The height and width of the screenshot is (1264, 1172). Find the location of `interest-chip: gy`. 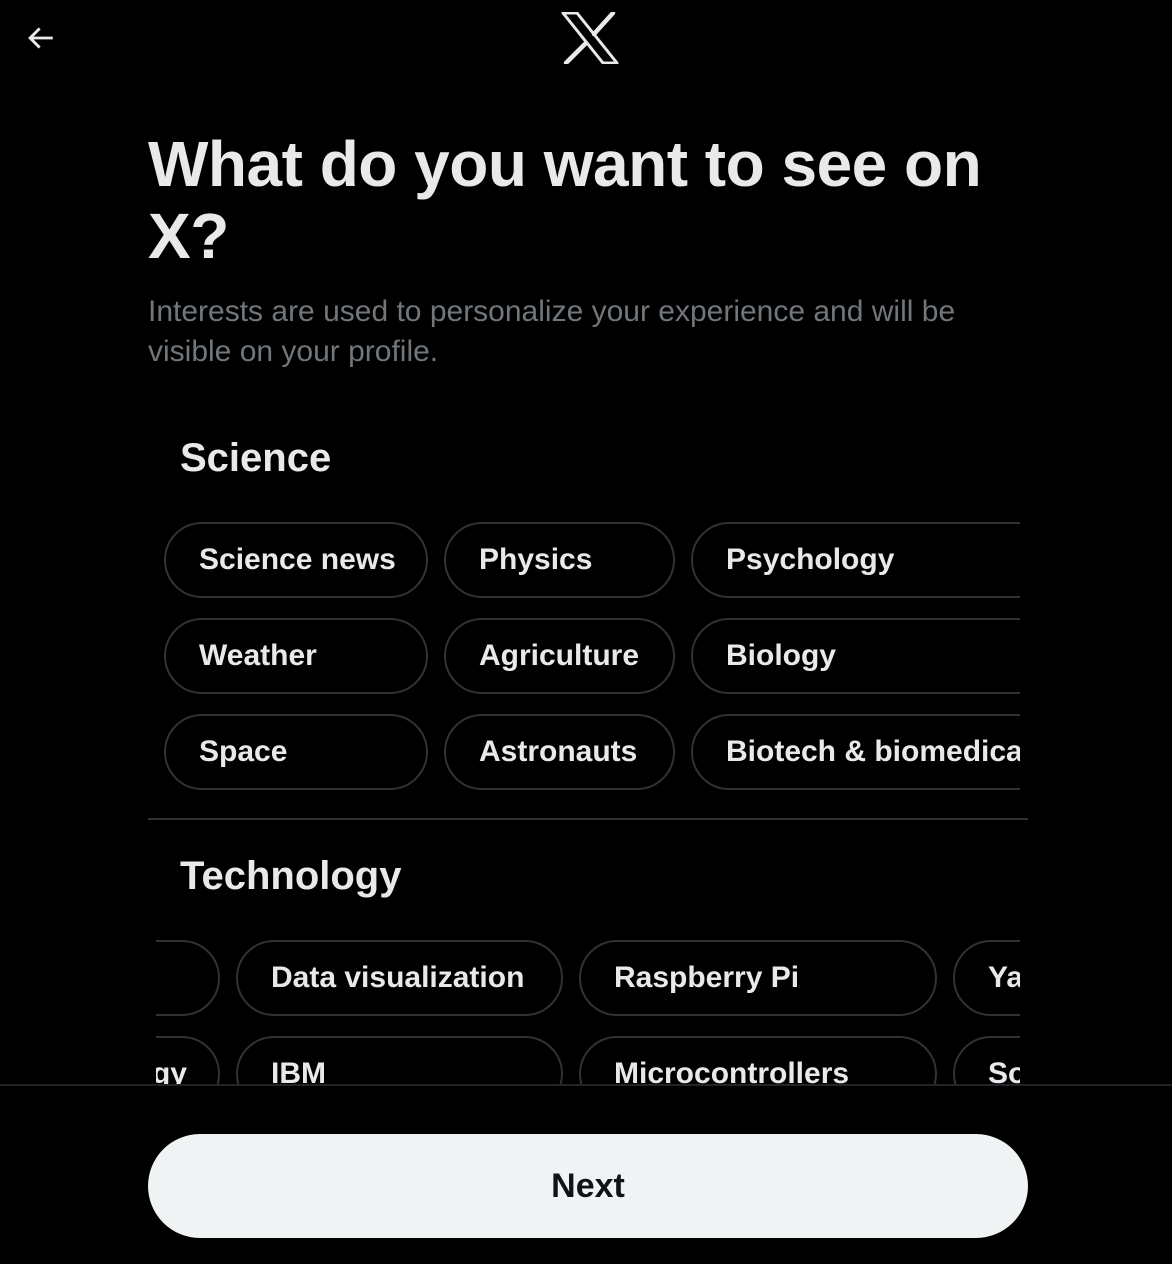

interest-chip: gy is located at coordinates (188, 1060).